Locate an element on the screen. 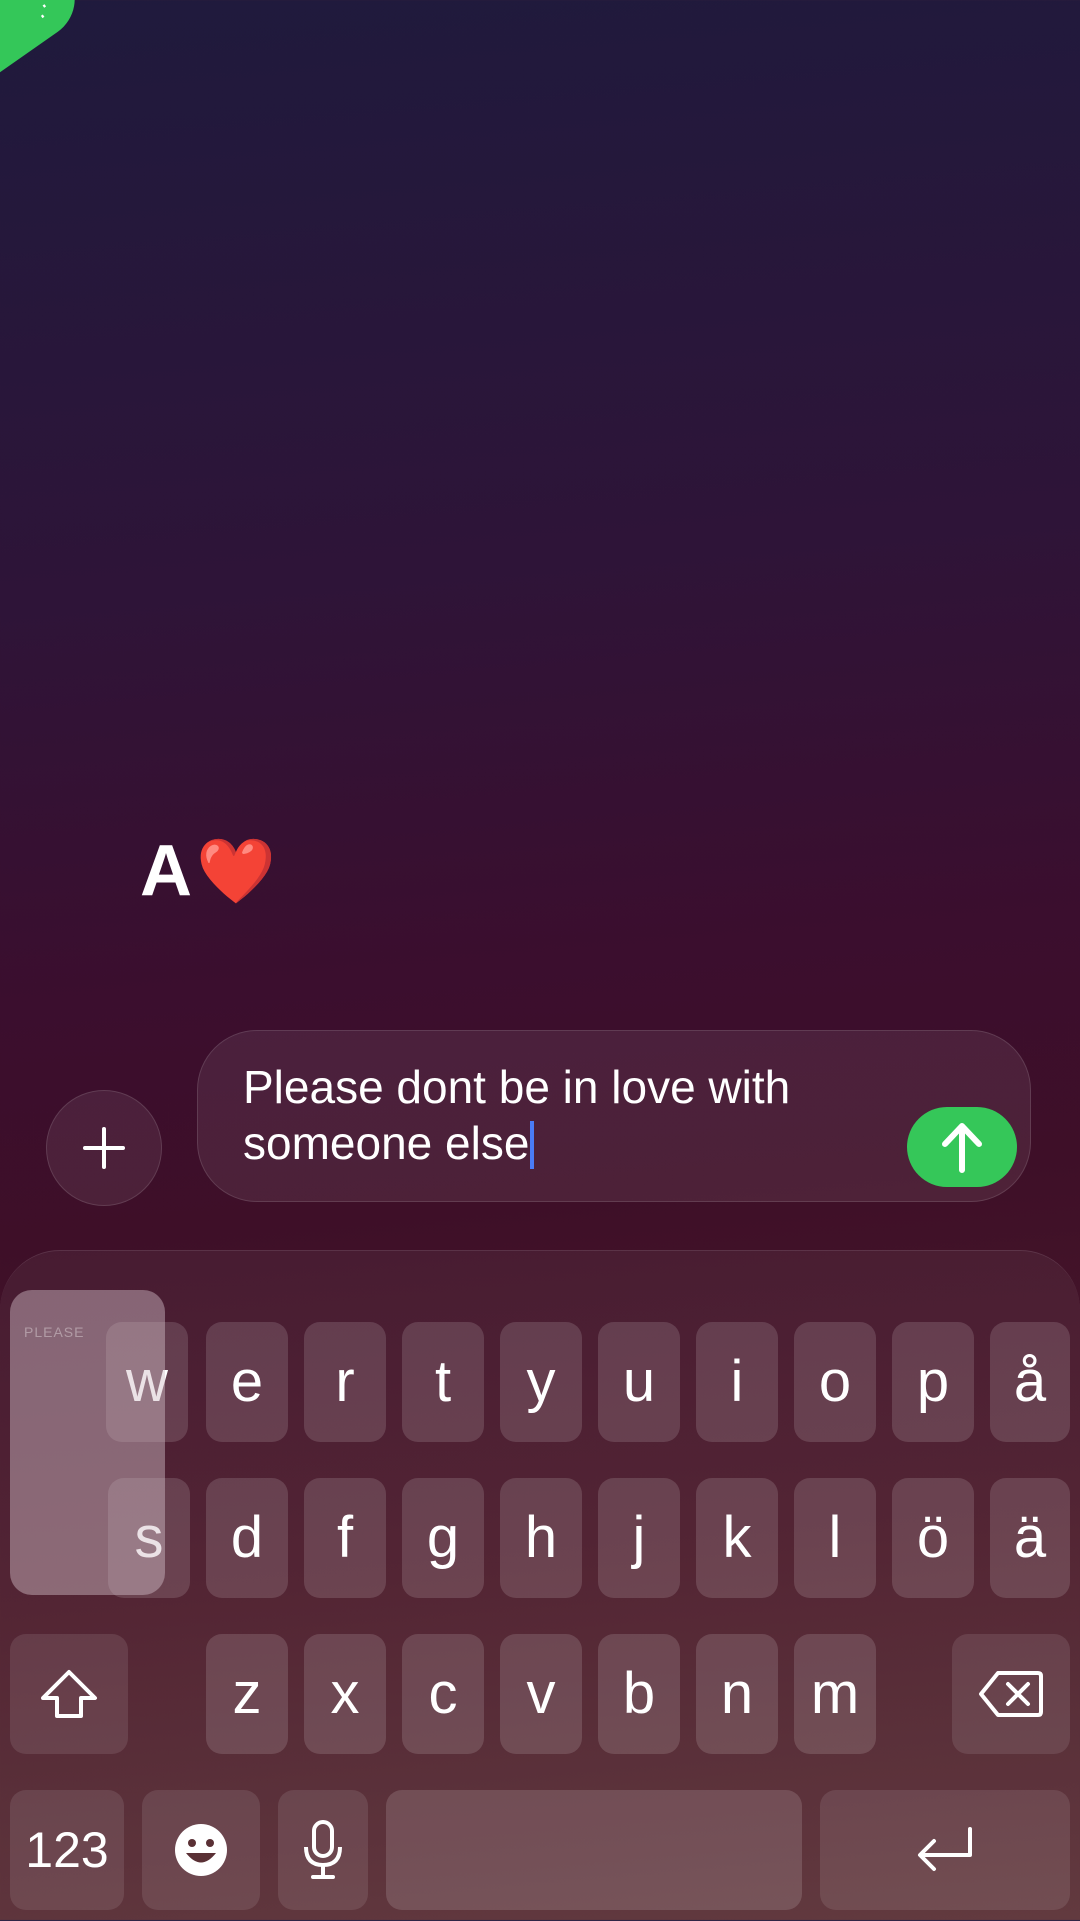 This screenshot has height=1921, width=1080. key-c: c is located at coordinates (443, 1694).